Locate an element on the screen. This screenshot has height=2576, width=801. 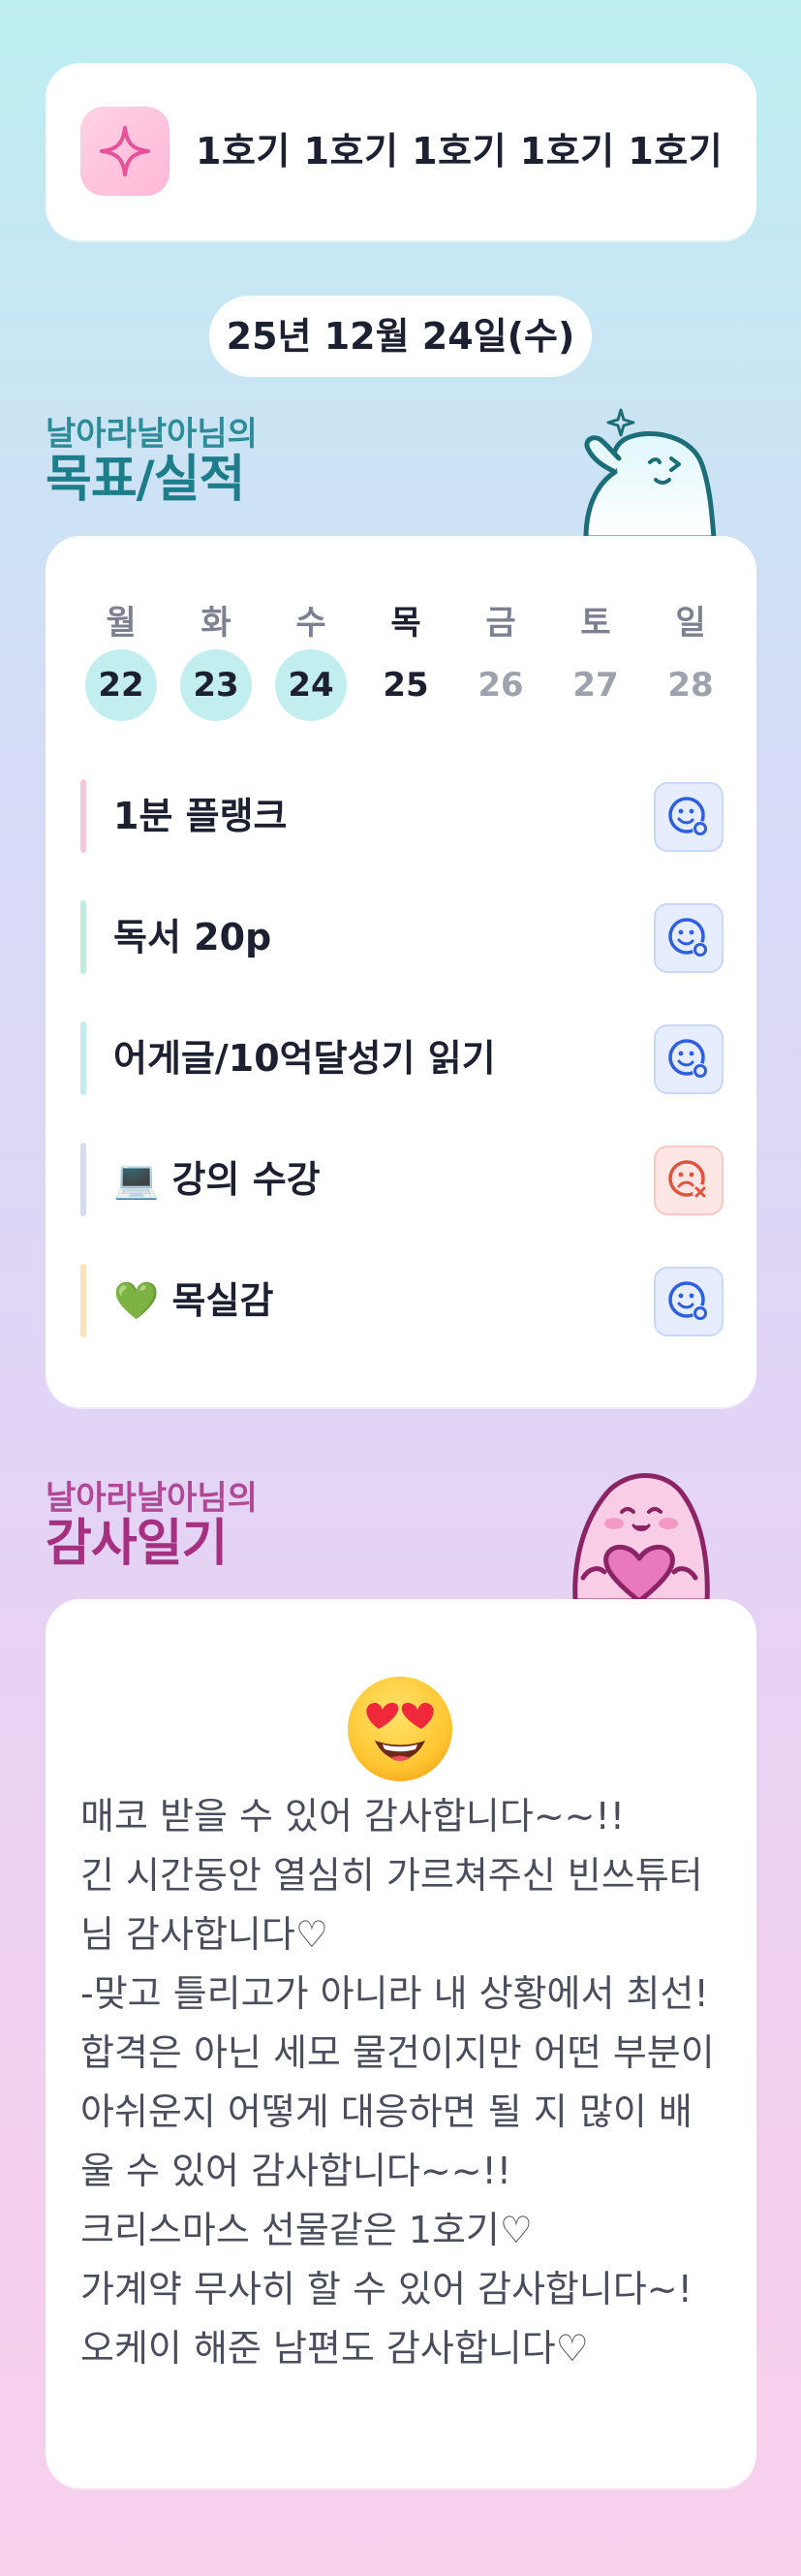
weekday-date: 27 is located at coordinates (596, 685).